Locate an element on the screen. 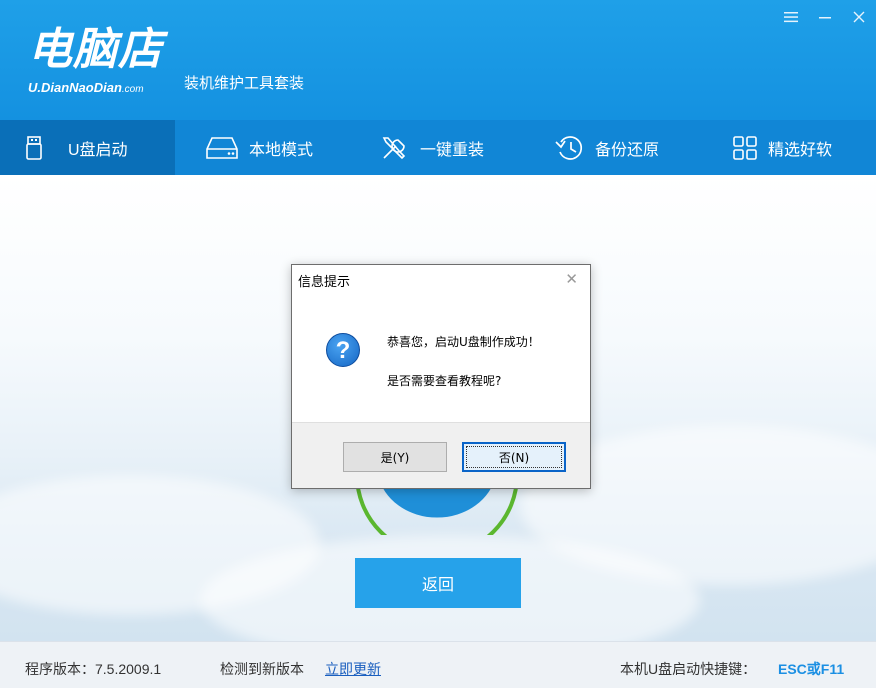 The height and width of the screenshot is (688, 876). nav-item-one-click-reinstall: 一键重装 is located at coordinates (437, 147).